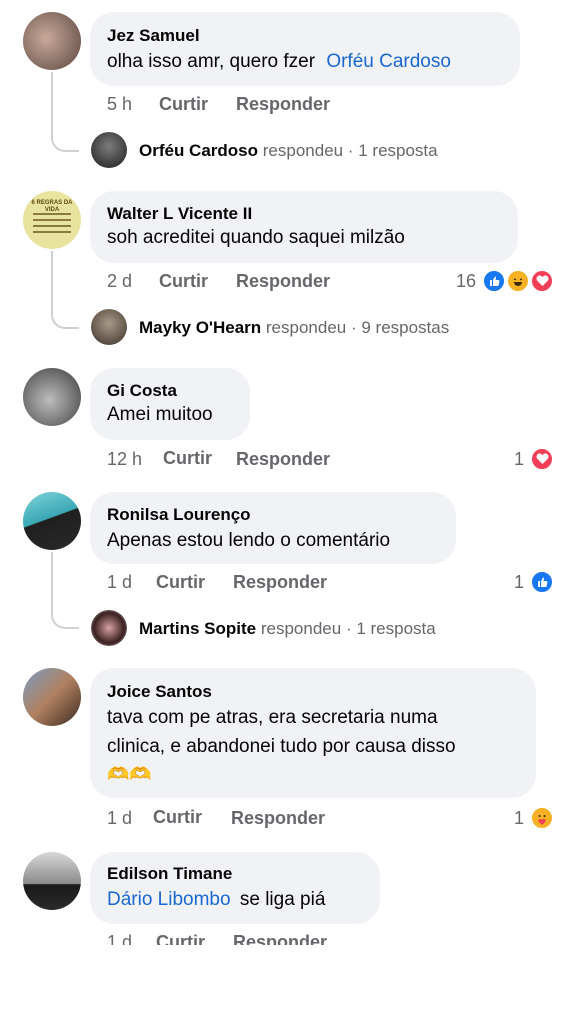 The width and height of the screenshot is (576, 1024). Describe the element at coordinates (288, 984) in the screenshot. I see `page-bottom-blank` at that location.